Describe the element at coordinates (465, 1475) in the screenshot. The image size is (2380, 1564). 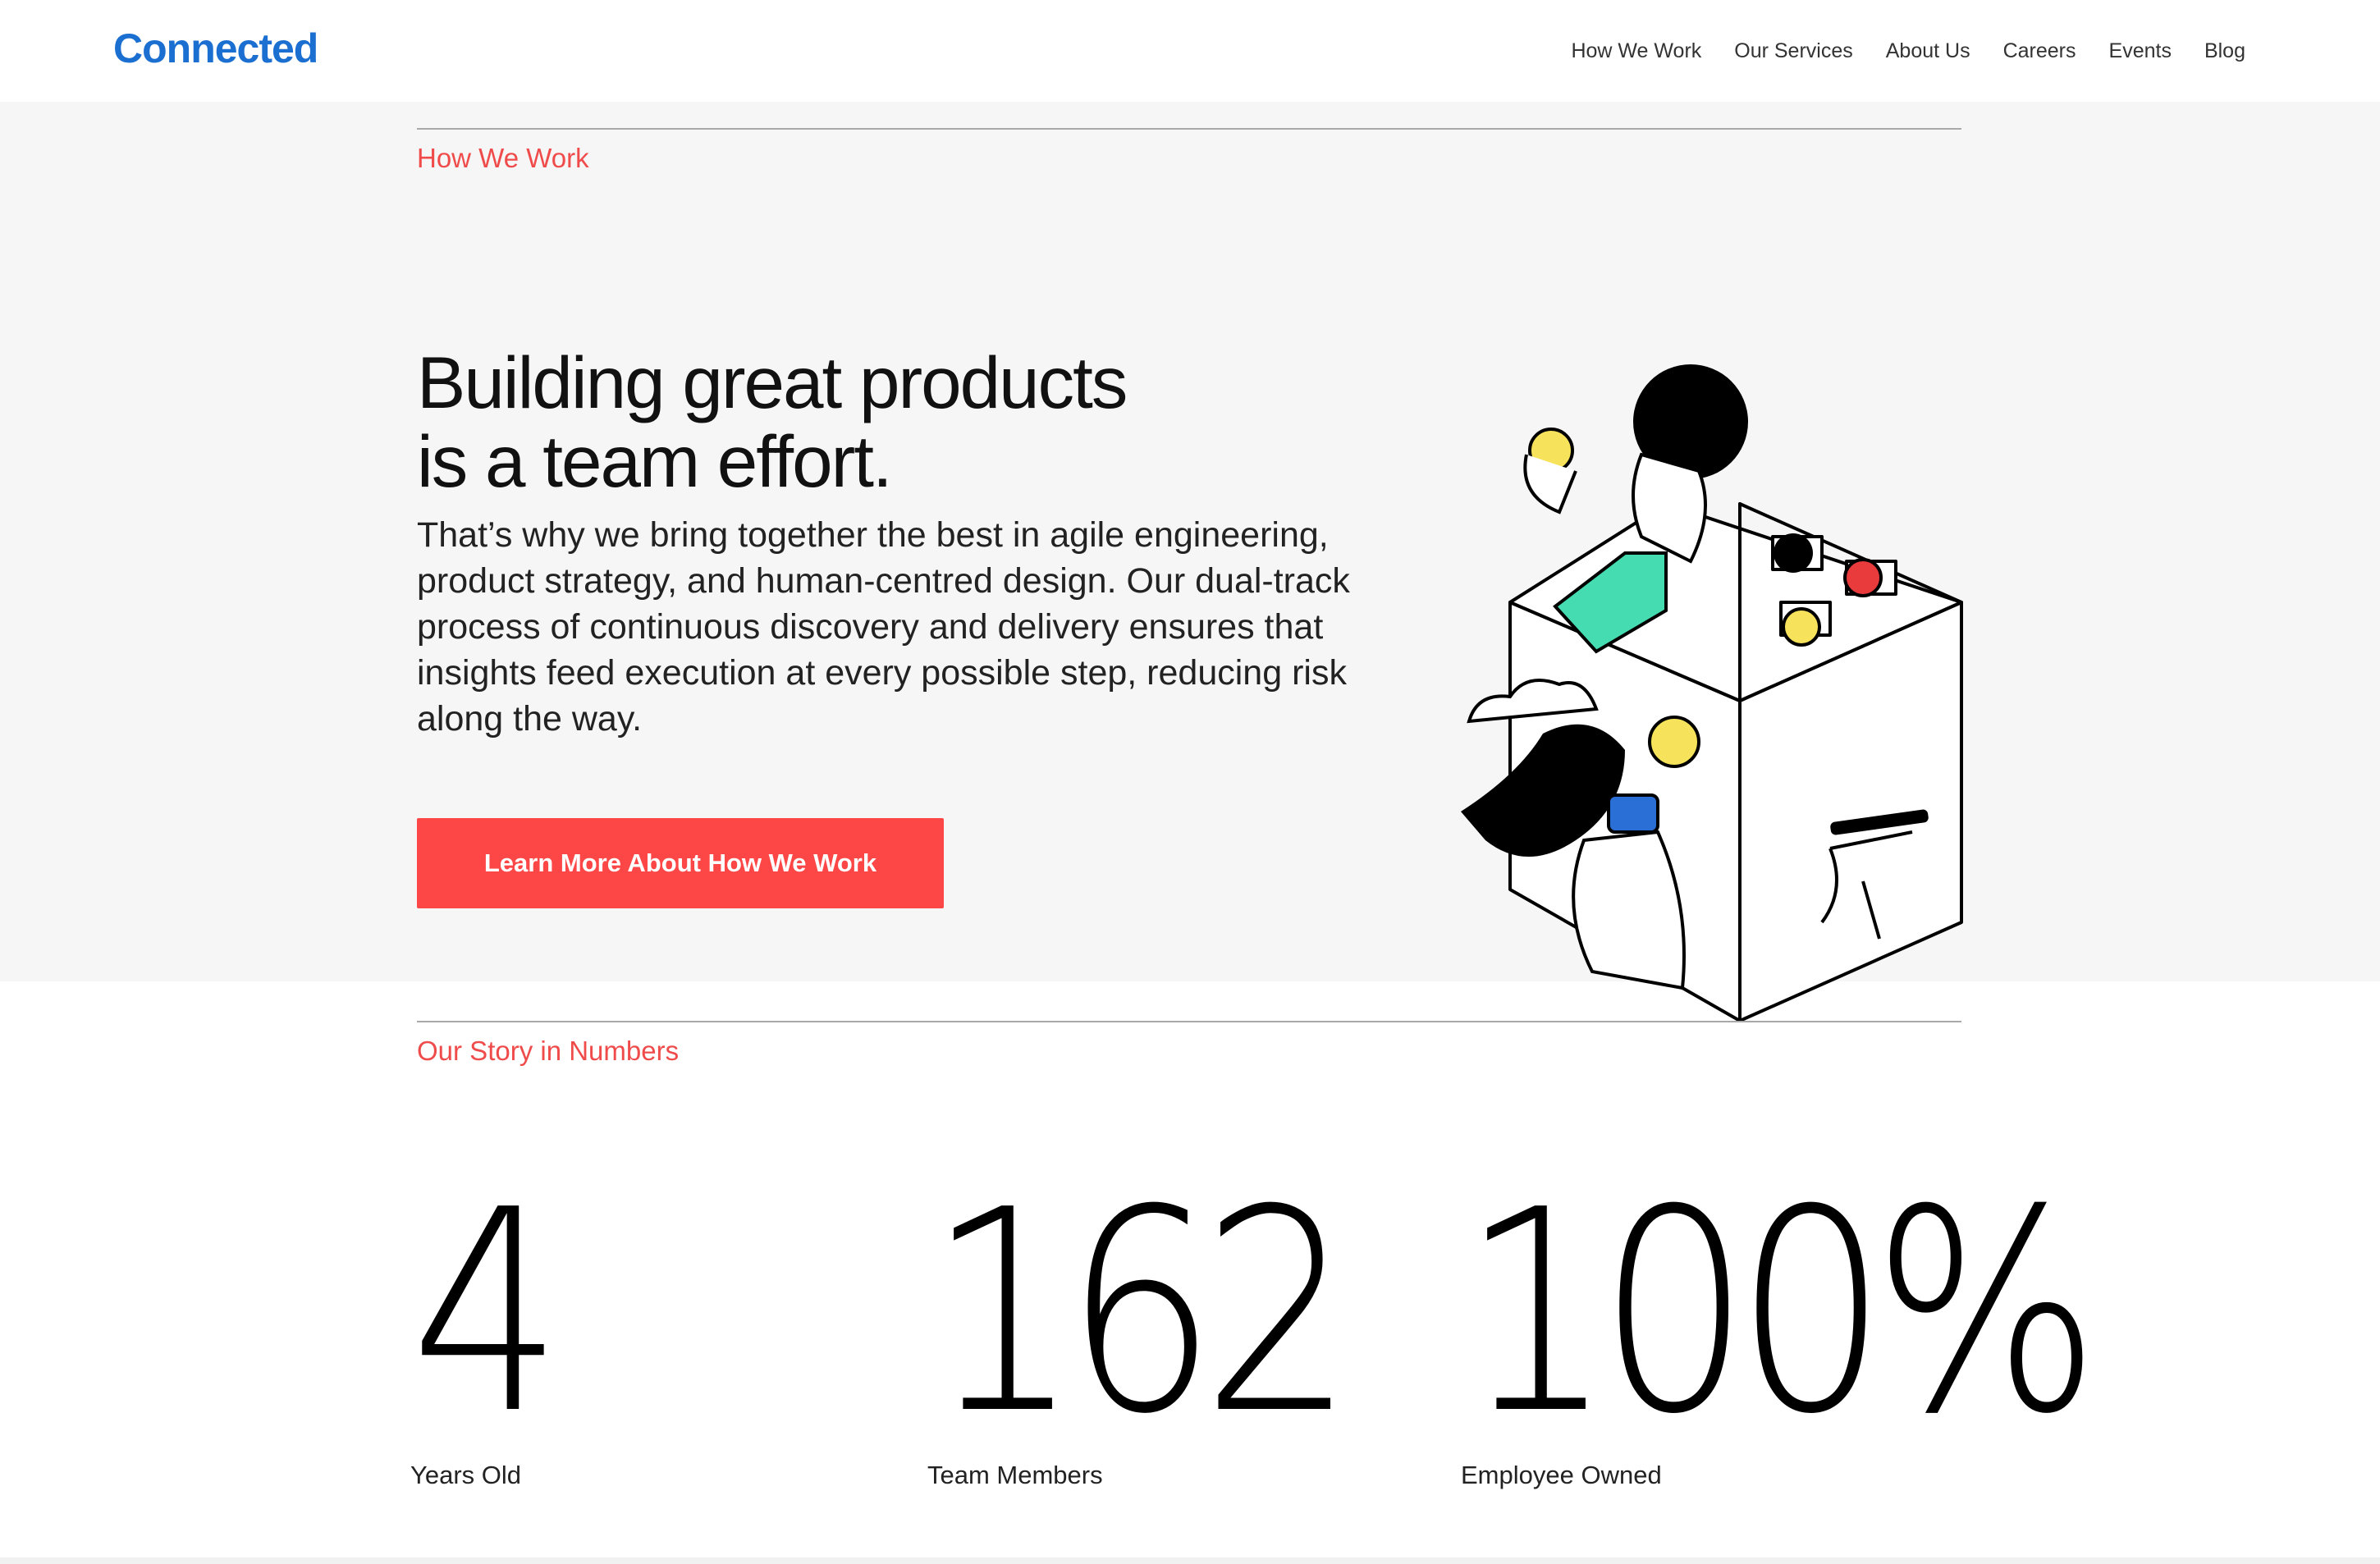
I see `stat-caption: Years Old` at that location.